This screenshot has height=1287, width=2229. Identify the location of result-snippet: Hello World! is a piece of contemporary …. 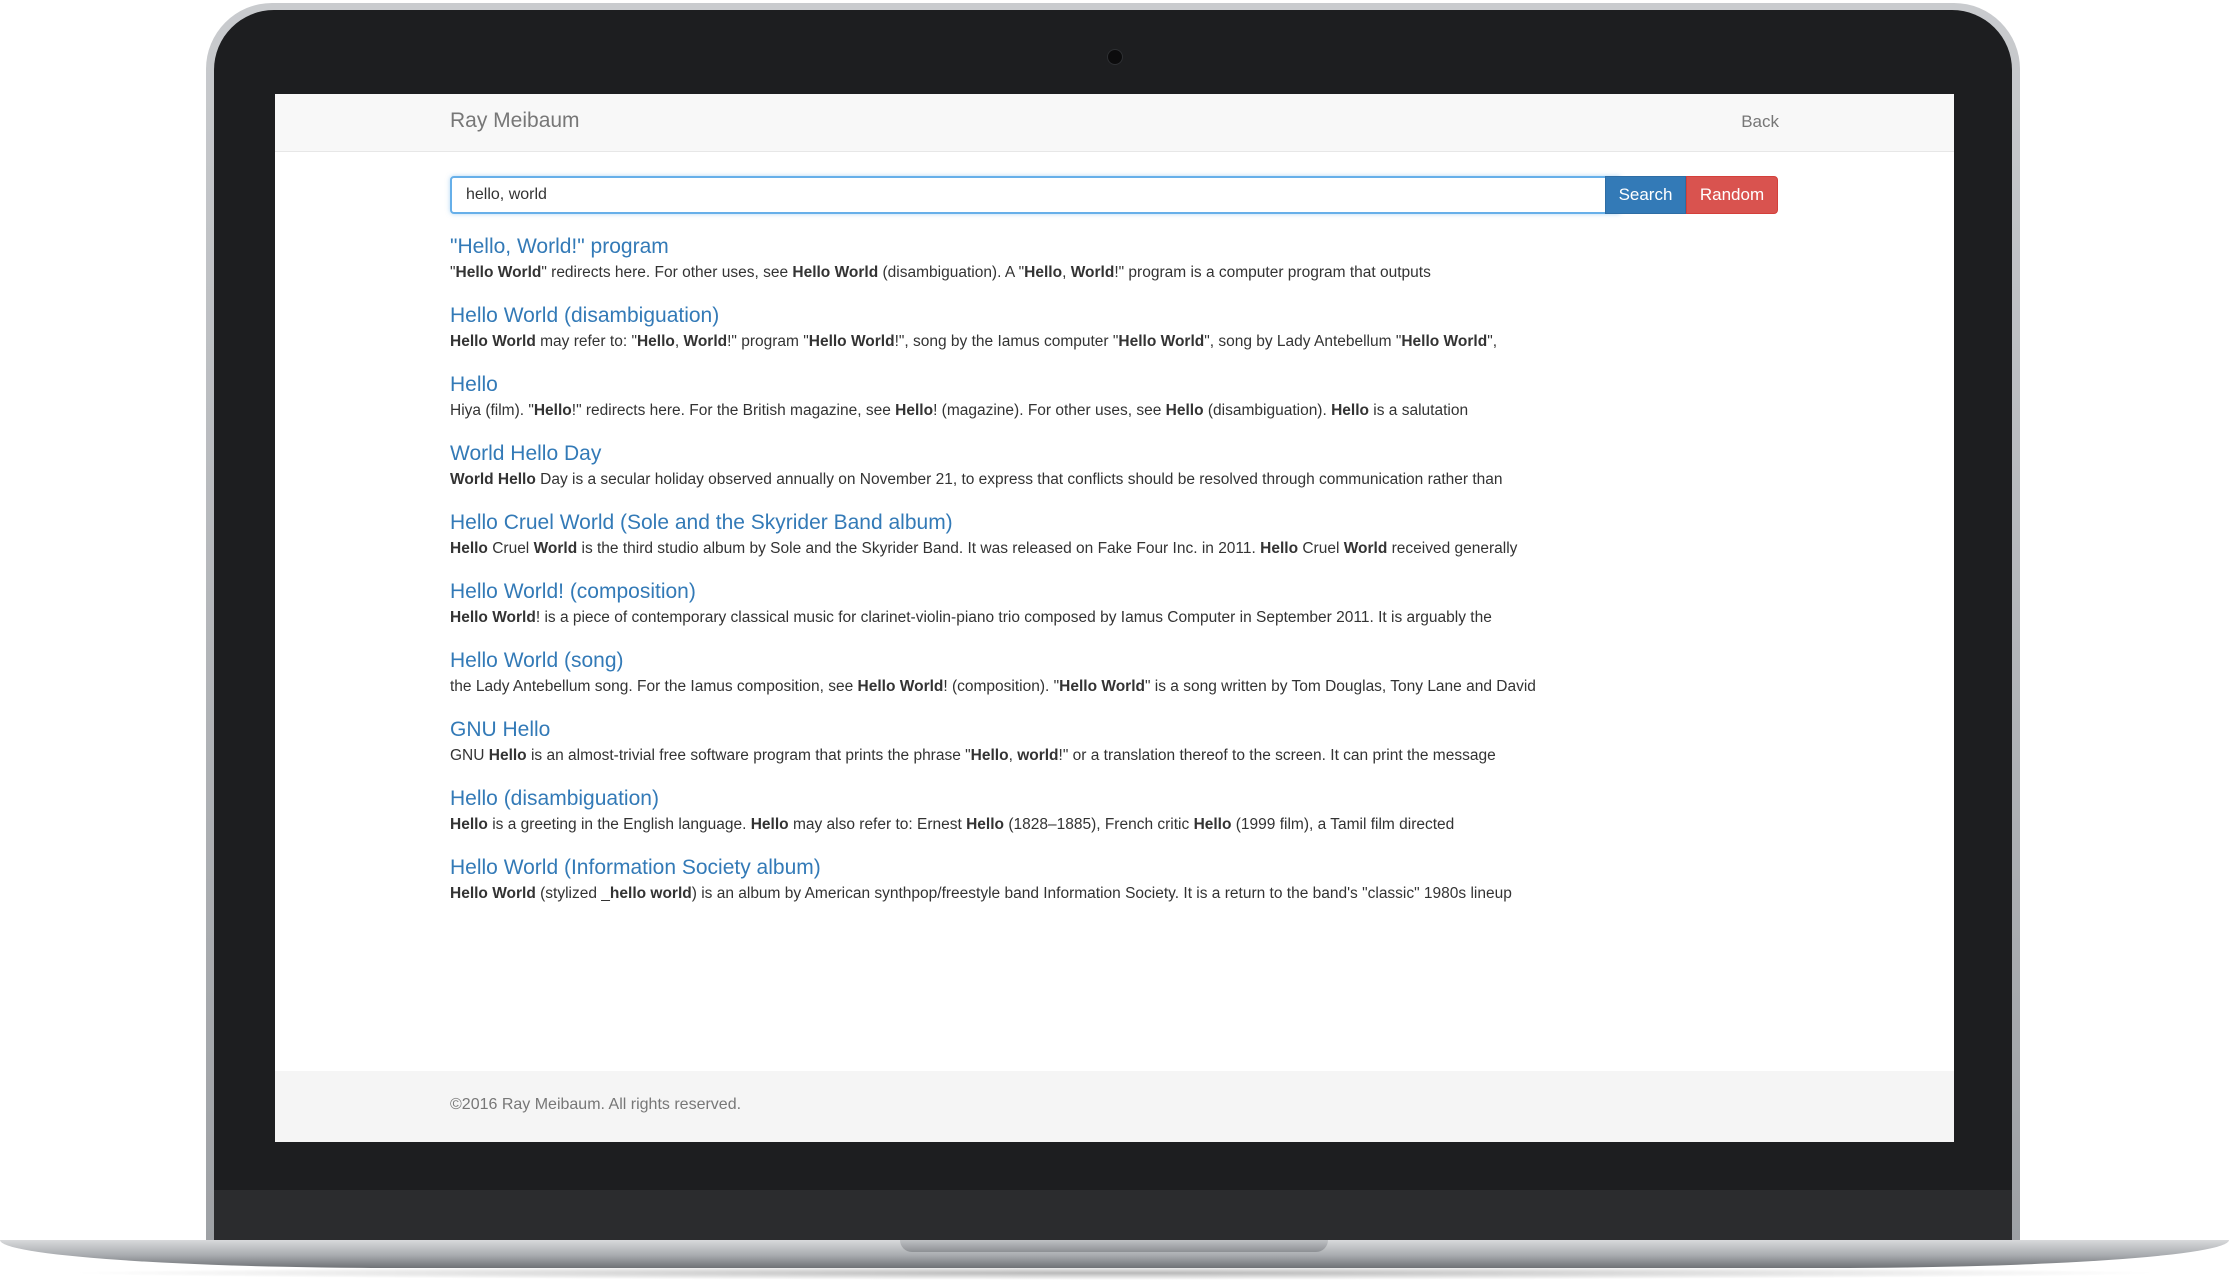
(1125, 618).